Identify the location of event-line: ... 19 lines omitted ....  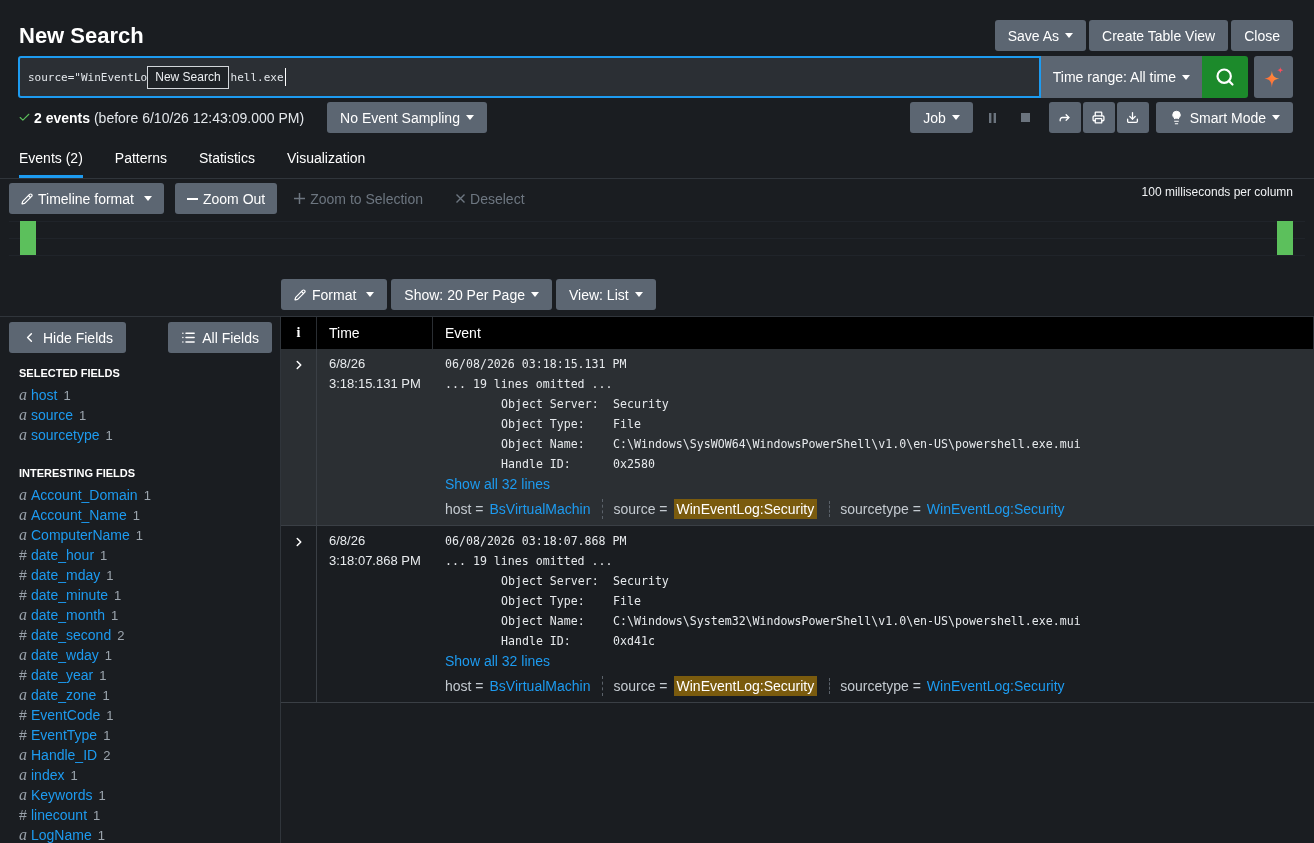
(529, 384).